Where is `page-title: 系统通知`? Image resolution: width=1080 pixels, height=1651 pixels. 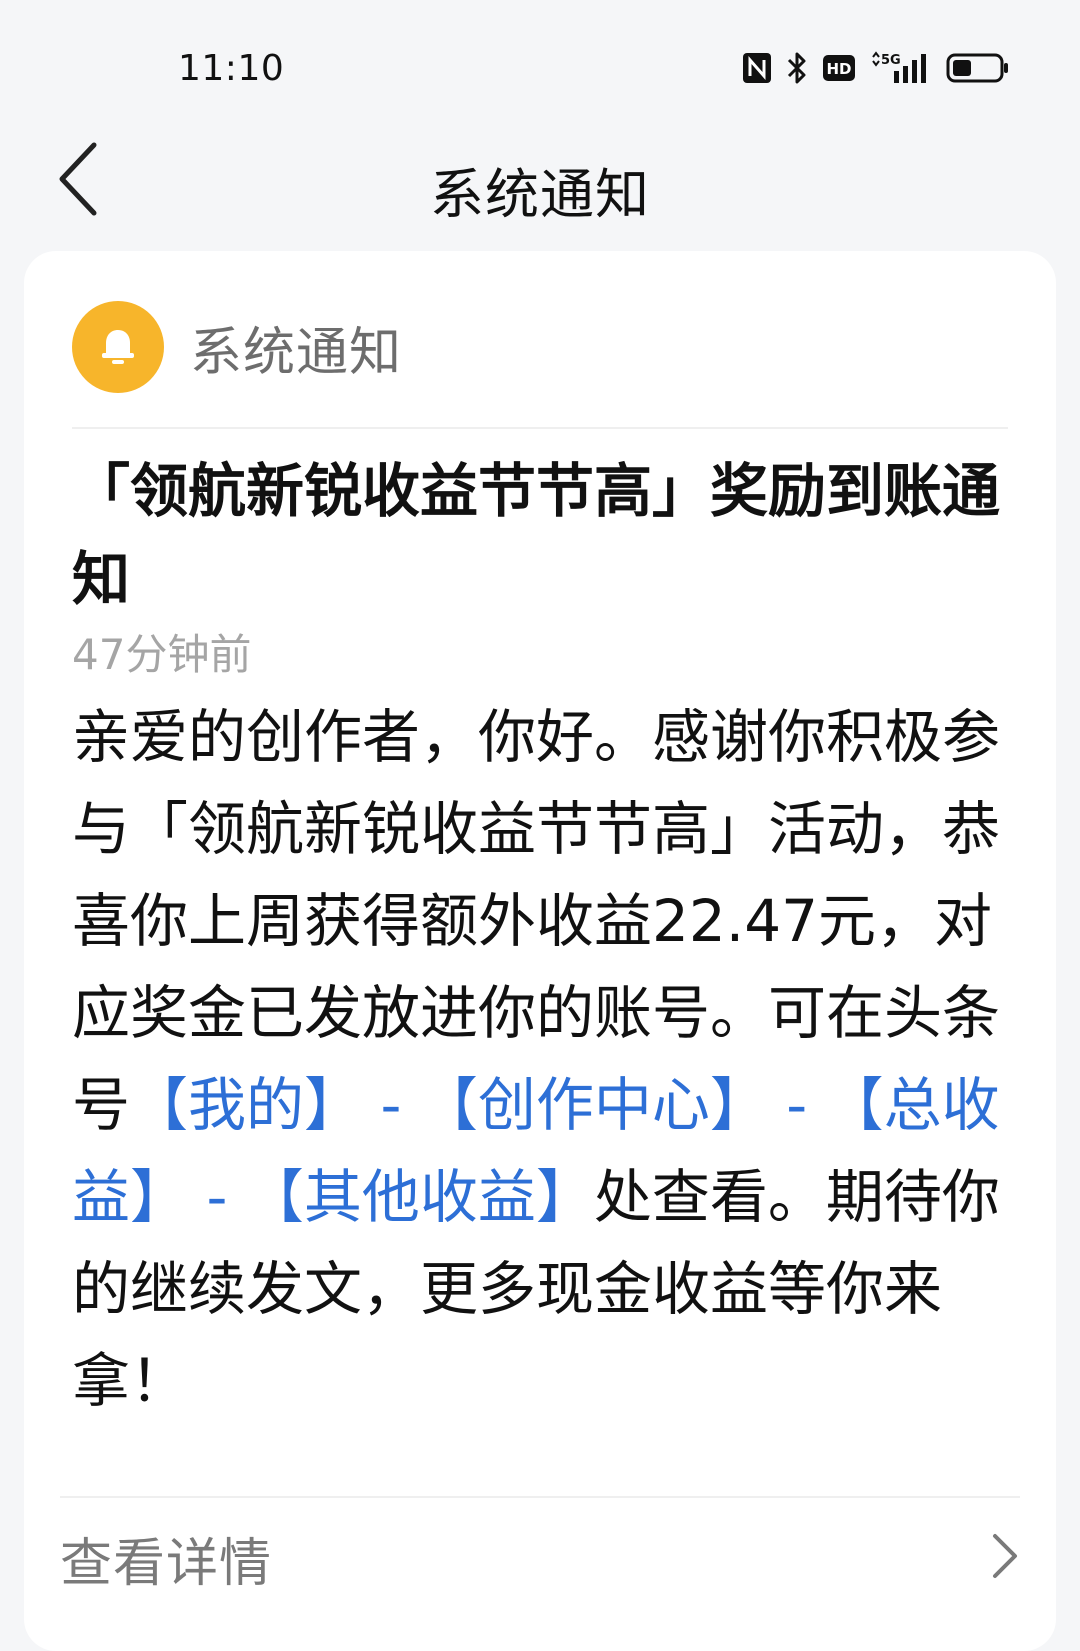 page-title: 系统通知 is located at coordinates (540, 194).